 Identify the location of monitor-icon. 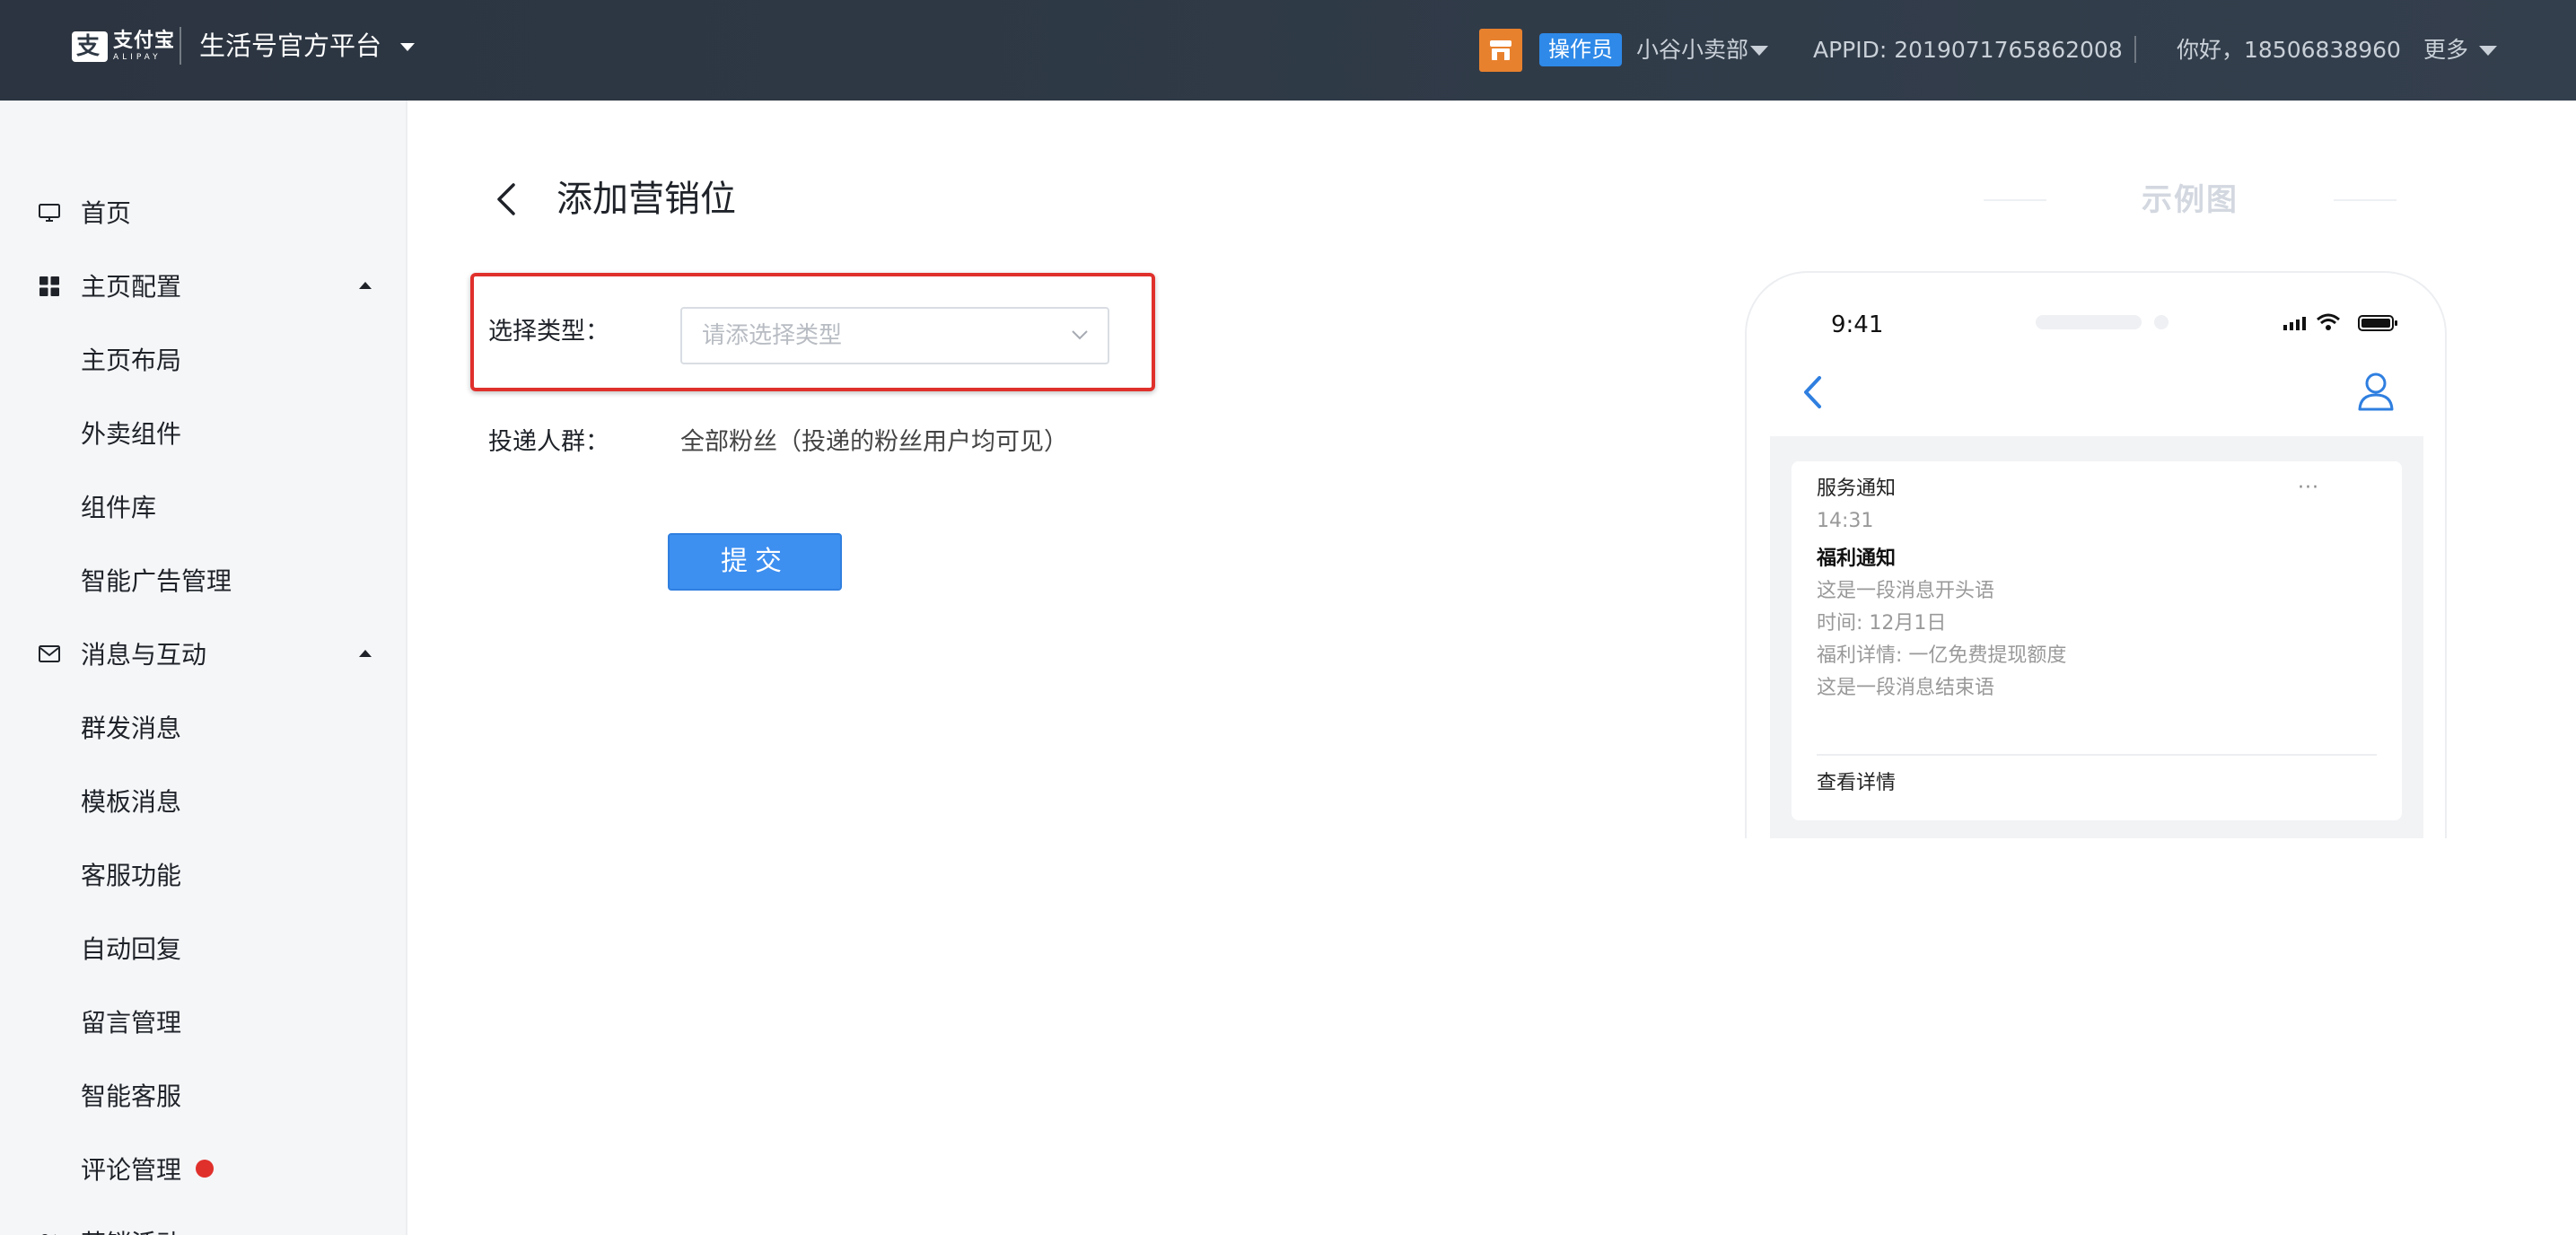
(49, 213).